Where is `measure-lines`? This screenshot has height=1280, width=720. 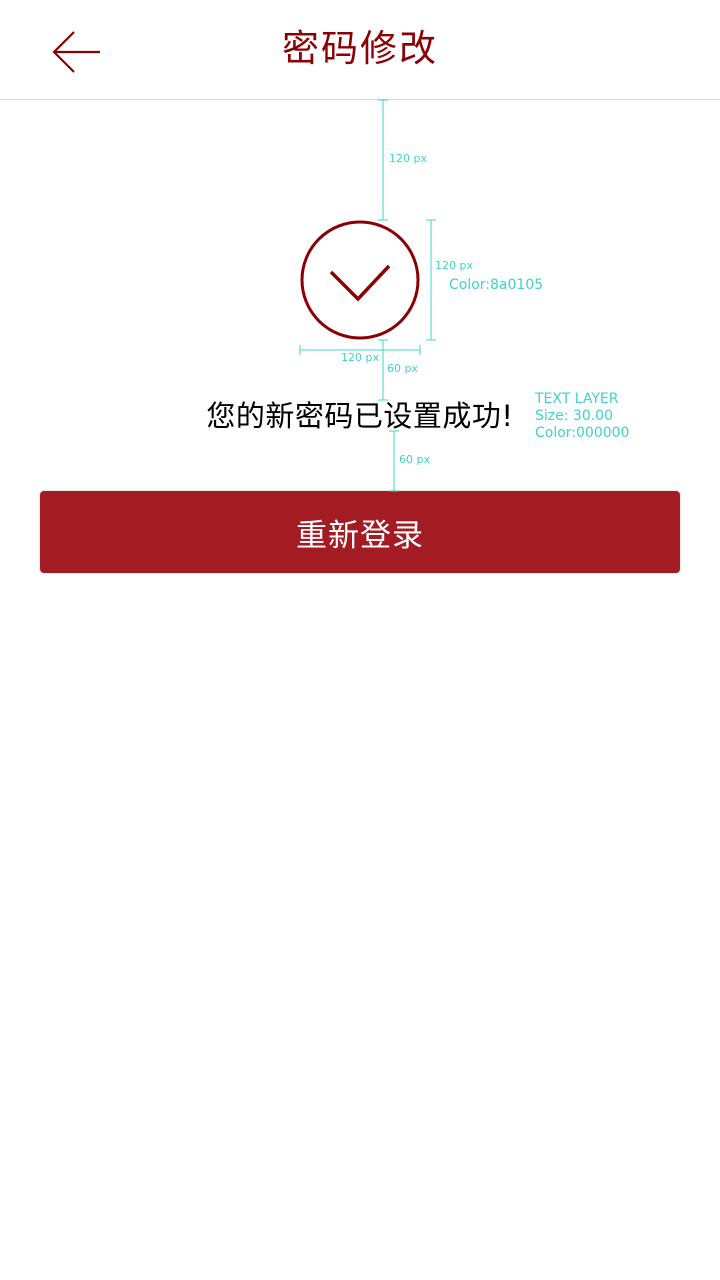 measure-lines is located at coordinates (367, 295).